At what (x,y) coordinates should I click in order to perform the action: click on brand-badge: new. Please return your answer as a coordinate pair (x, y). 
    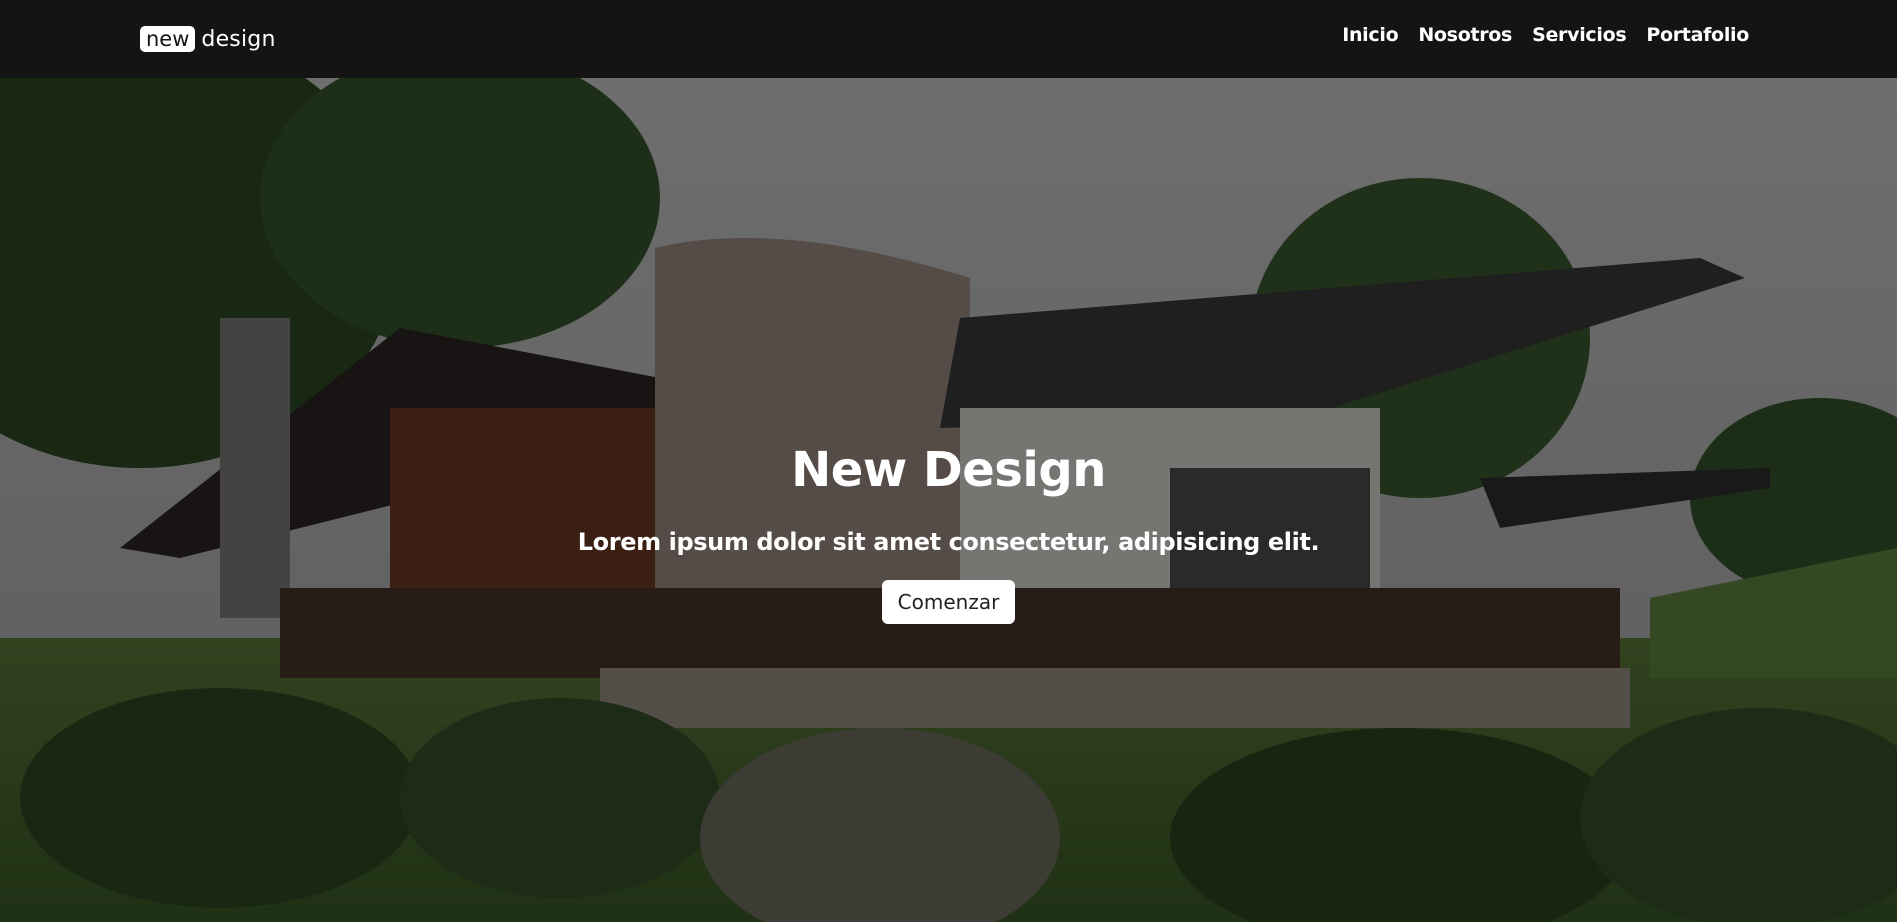
    Looking at the image, I should click on (168, 39).